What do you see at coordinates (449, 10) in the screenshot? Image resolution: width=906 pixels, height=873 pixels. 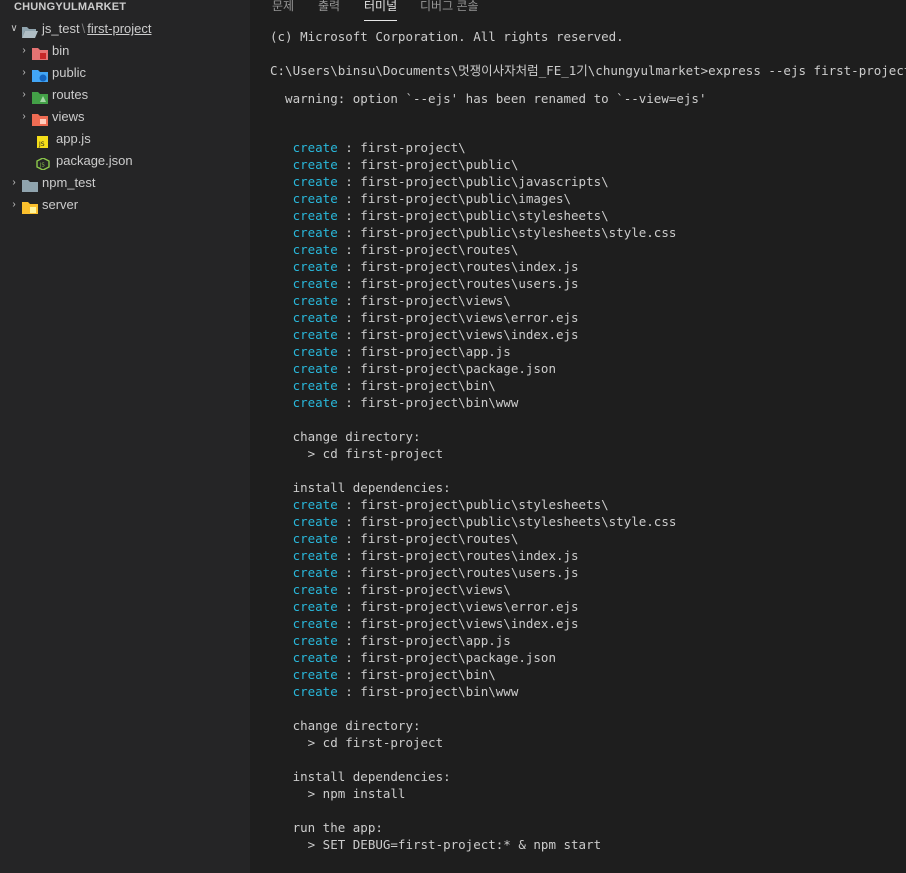 I see `tab-debug-console: 디버그 콘솔` at bounding box center [449, 10].